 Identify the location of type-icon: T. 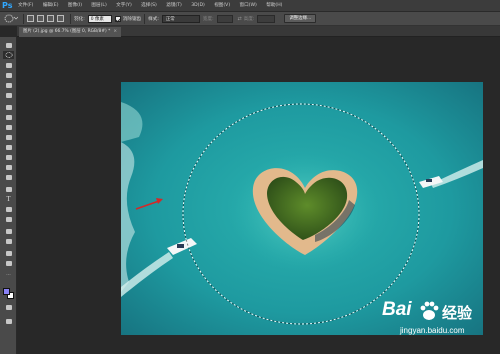
(8, 199).